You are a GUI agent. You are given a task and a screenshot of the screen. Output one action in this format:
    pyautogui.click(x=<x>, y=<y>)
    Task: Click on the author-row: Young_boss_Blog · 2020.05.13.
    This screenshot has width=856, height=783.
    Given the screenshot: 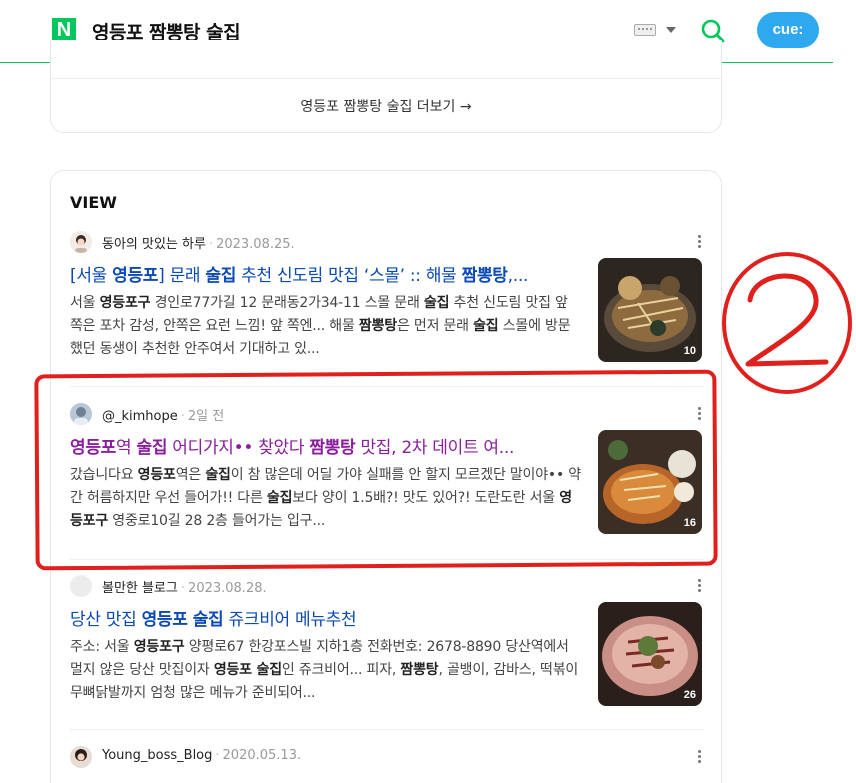 What is the action you would take?
    pyautogui.click(x=387, y=757)
    